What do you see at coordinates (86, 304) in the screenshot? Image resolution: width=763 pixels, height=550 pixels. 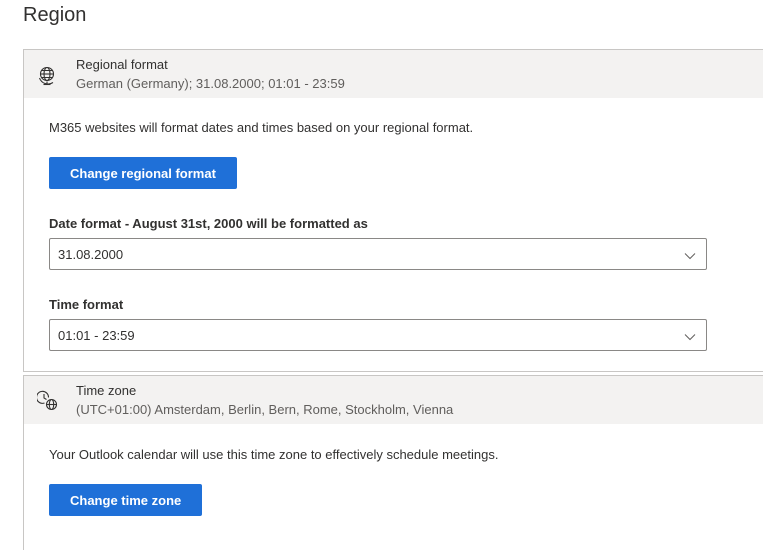 I see `time-format-label: Time format` at bounding box center [86, 304].